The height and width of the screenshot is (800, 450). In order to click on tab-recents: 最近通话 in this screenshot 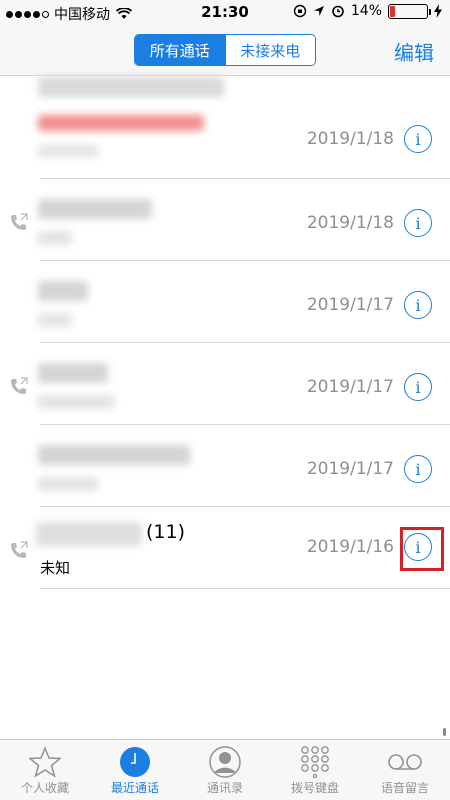, I will do `click(135, 770)`.